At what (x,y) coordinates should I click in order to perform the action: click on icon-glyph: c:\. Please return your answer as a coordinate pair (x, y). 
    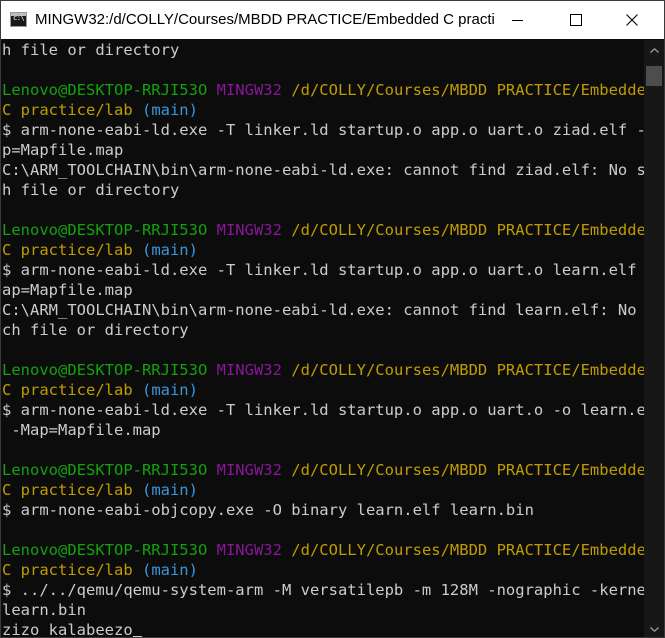
    Looking at the image, I should click on (19, 18).